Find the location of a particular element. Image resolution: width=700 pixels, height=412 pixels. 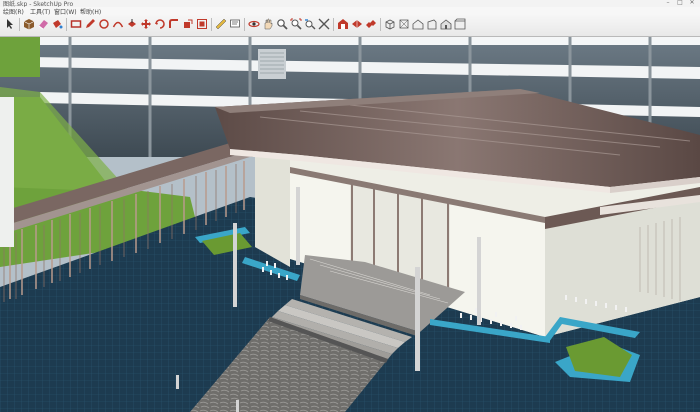

rotate-icon is located at coordinates (160, 24).